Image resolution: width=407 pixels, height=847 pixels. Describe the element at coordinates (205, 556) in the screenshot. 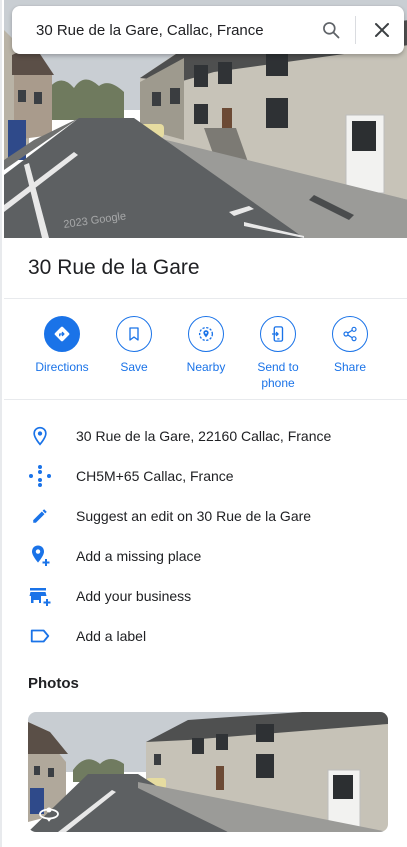

I see `add-missing-place-row: Add a missing place` at that location.